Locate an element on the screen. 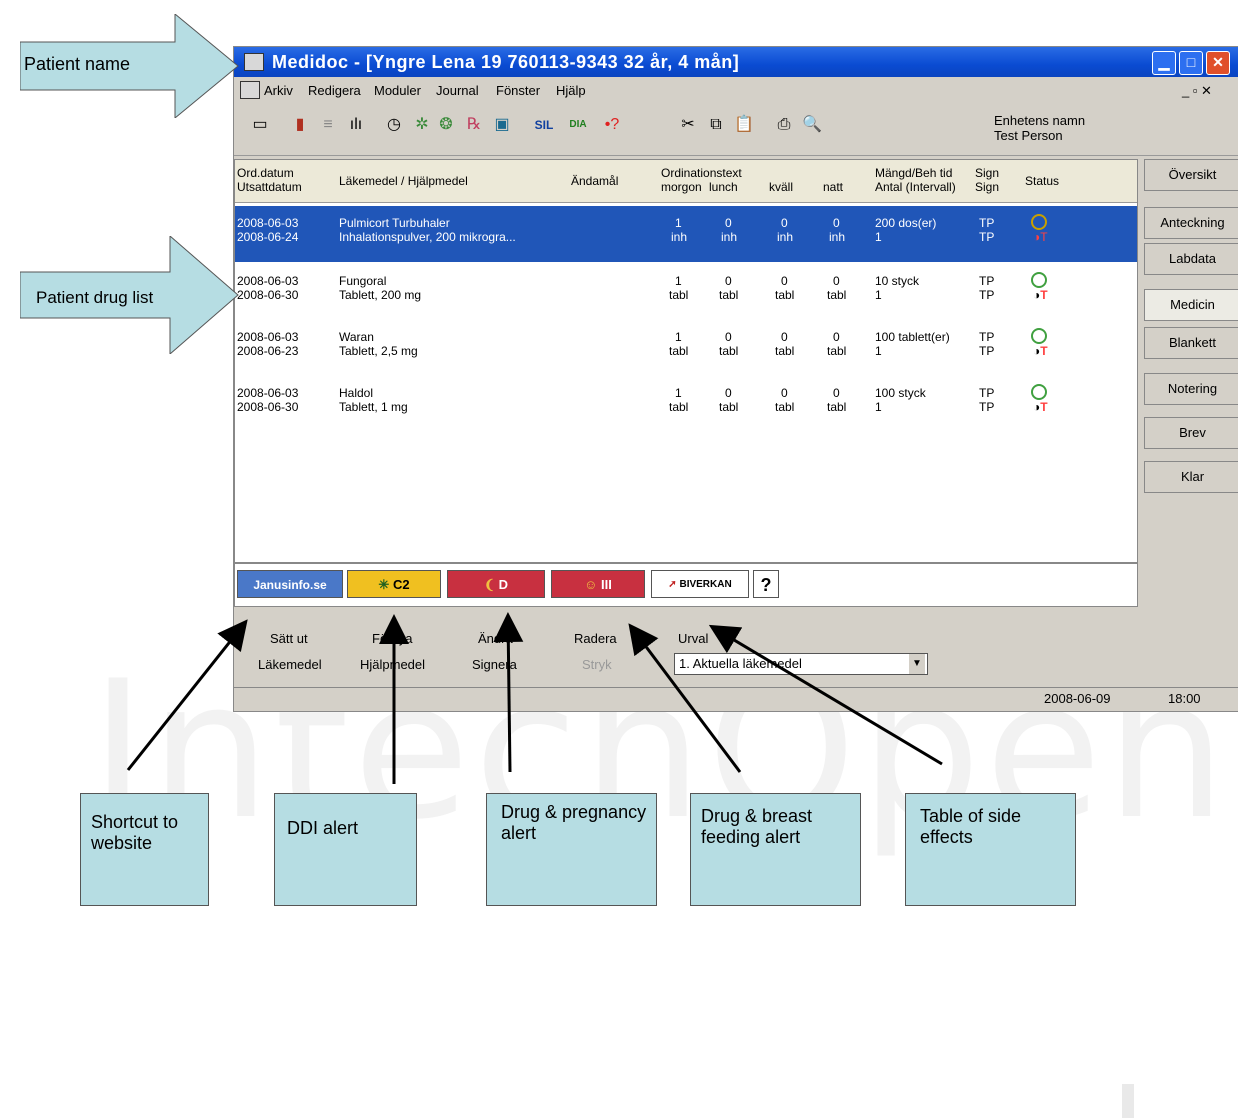  callout-arrows is located at coordinates (534, 698).